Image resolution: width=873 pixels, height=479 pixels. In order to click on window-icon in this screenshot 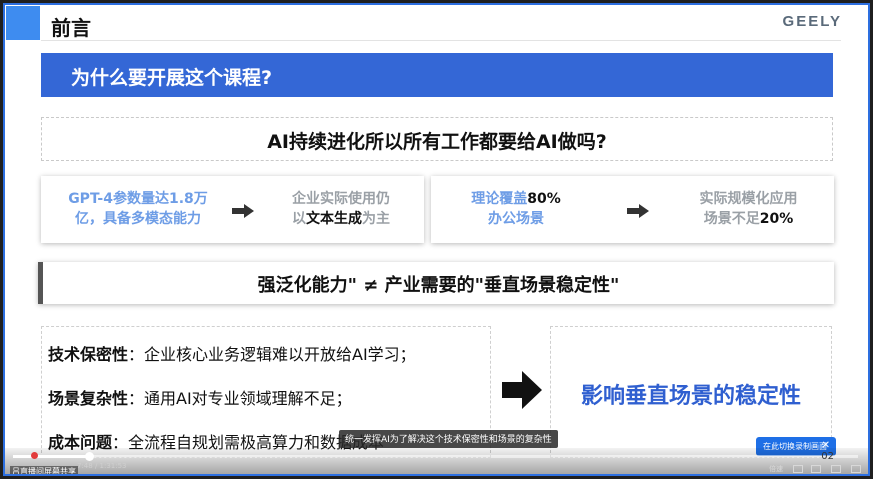, I will do `click(836, 469)`.